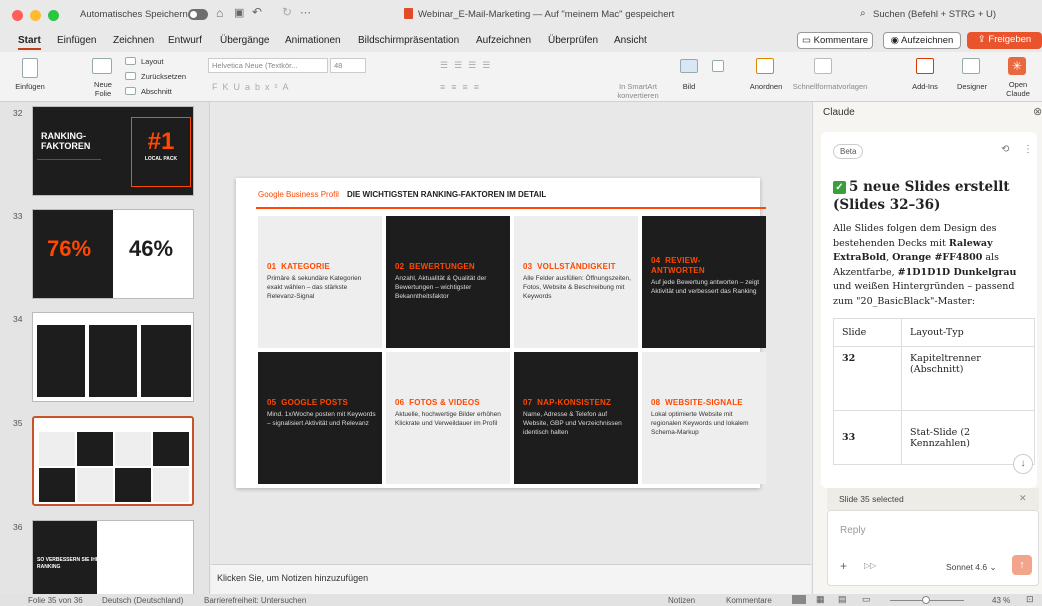  Describe the element at coordinates (925, 66) in the screenshot. I see `addins-icon` at that location.